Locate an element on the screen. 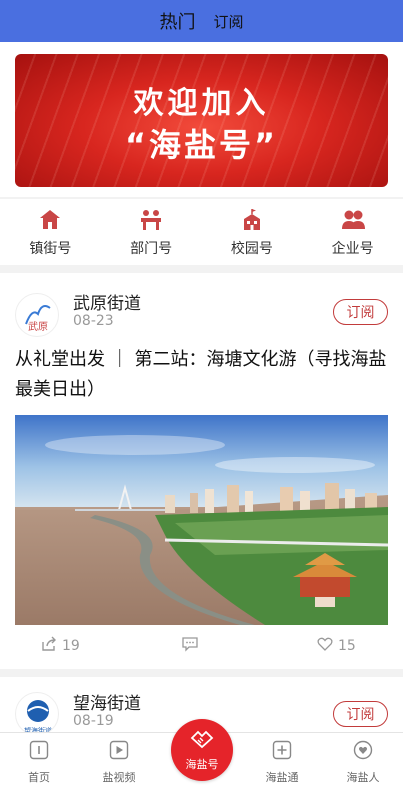  tab-subscribe: 订阅 is located at coordinates (228, 21).